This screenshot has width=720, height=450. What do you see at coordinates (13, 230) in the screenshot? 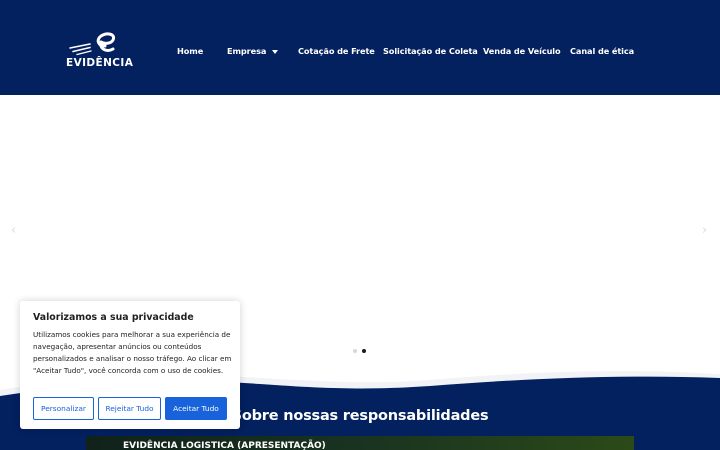
I see `slider-prev-arrow-icon: ‹` at bounding box center [13, 230].